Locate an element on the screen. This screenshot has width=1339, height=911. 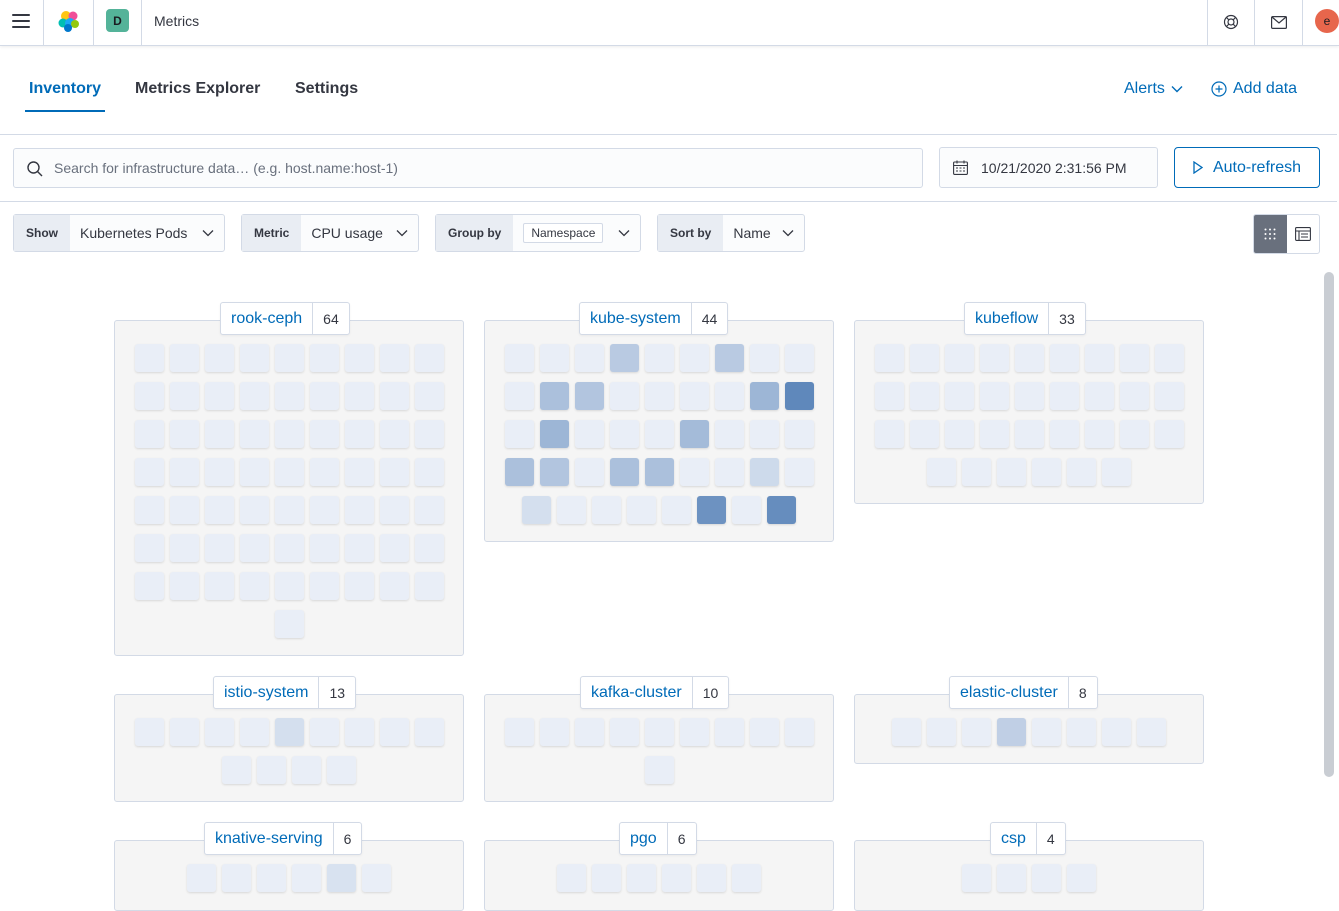
group-header: istio-system 13 is located at coordinates (285, 692).